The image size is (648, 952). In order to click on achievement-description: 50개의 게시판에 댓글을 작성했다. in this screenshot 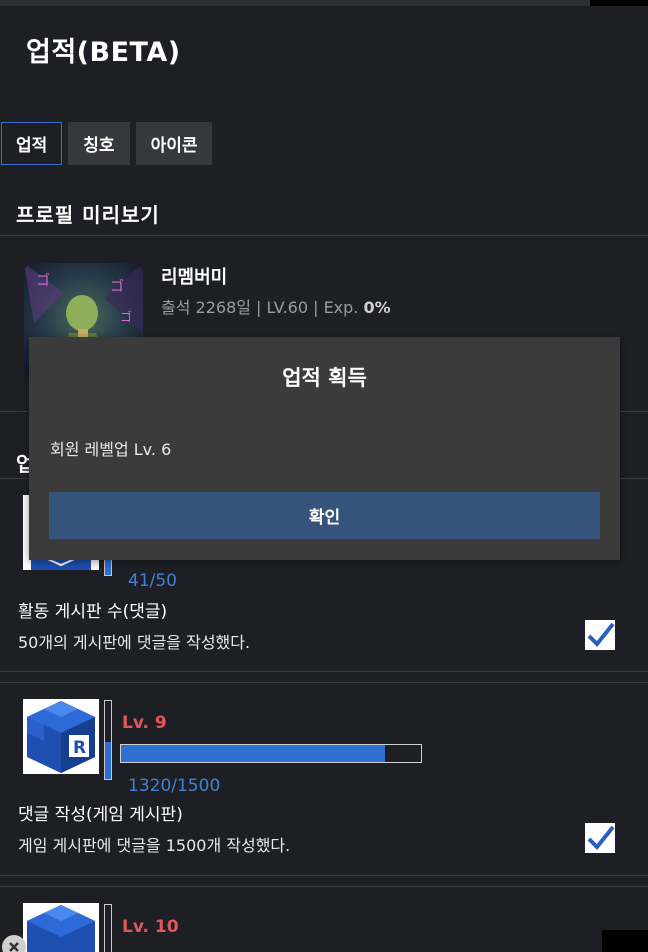, I will do `click(134, 642)`.